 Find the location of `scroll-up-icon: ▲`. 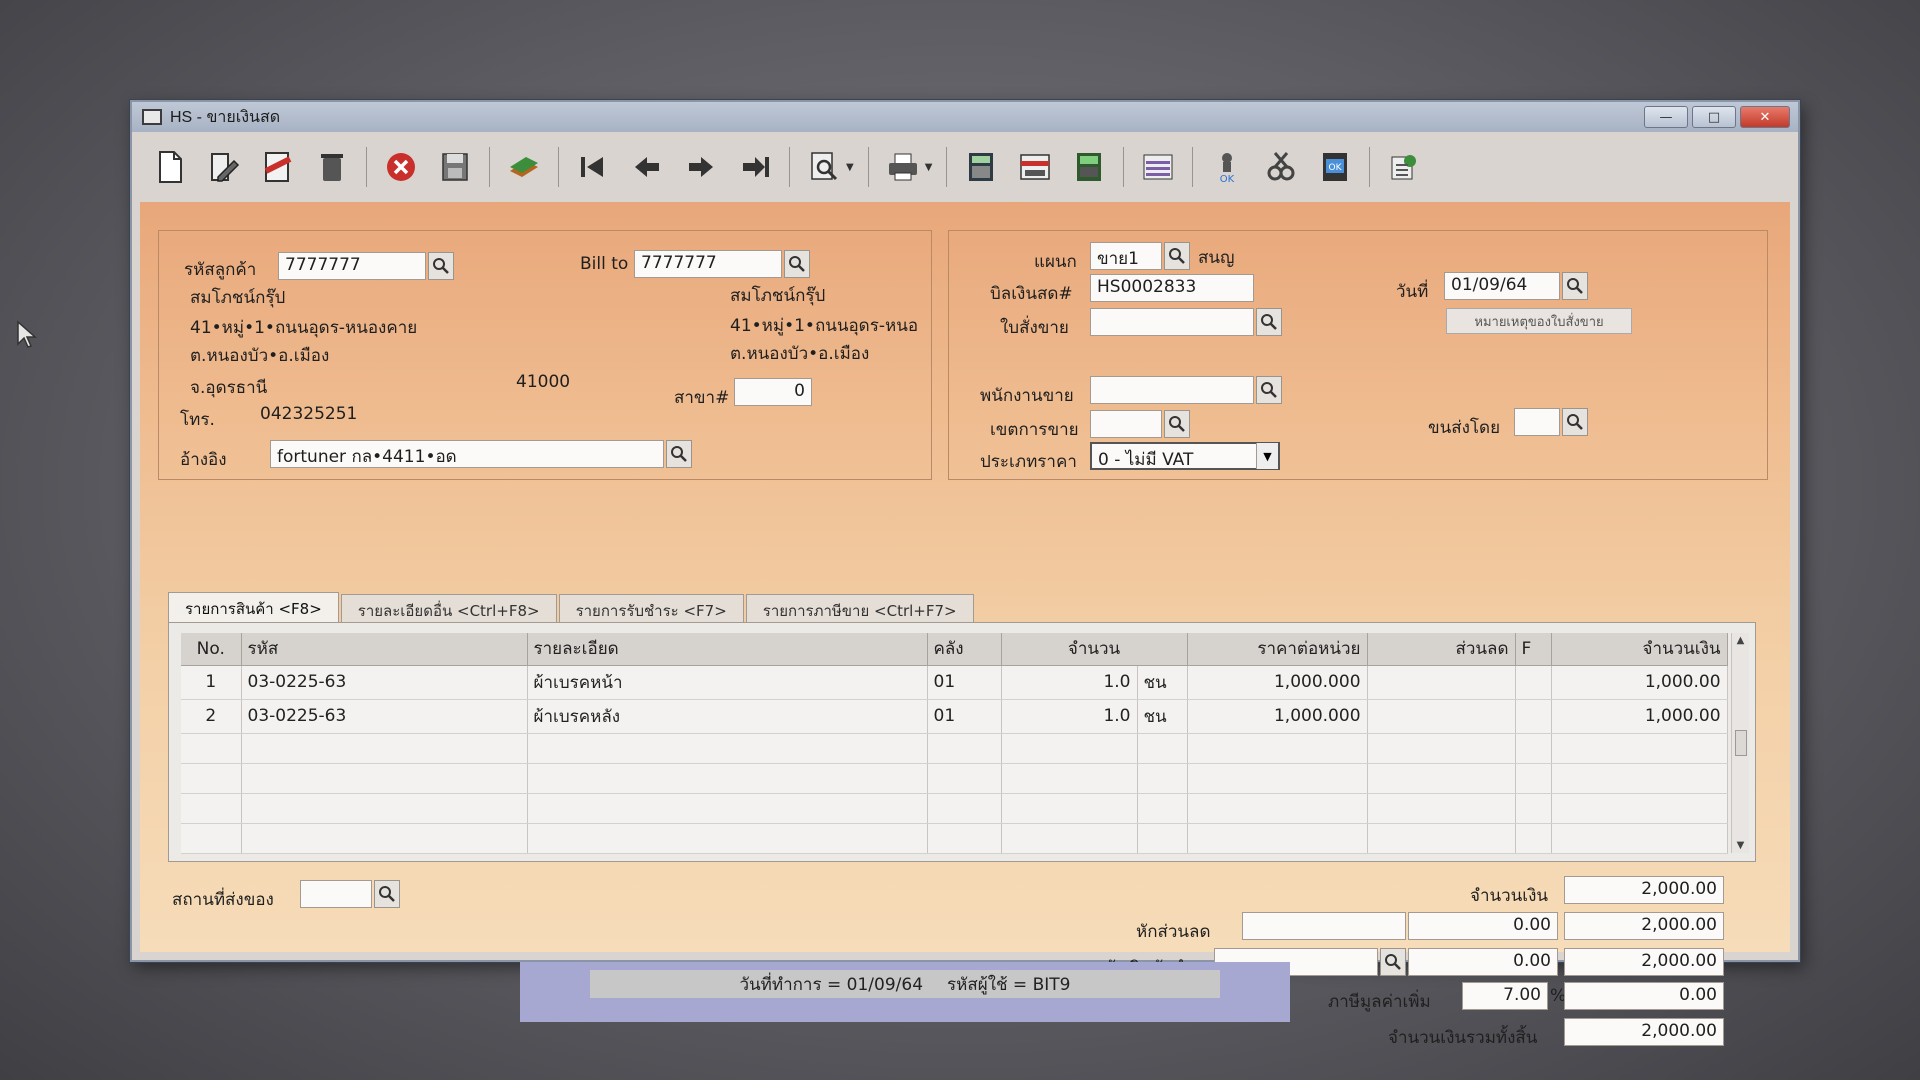

scroll-up-icon: ▲ is located at coordinates (1741, 640).